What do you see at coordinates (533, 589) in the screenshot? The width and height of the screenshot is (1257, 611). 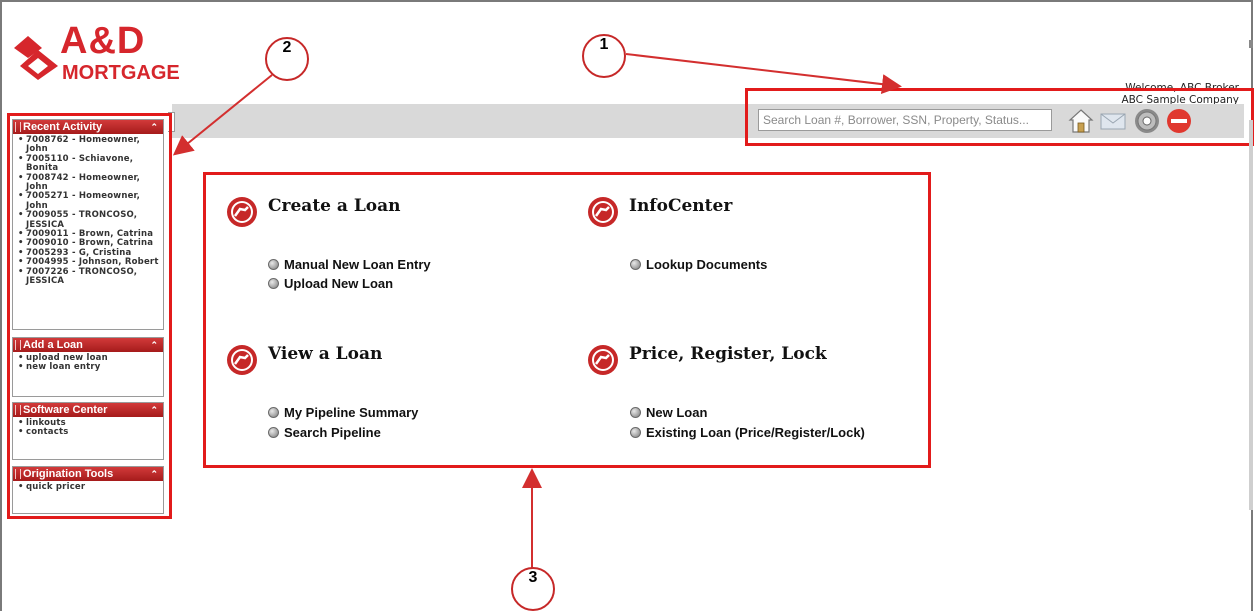 I see `callout-3: 3` at bounding box center [533, 589].